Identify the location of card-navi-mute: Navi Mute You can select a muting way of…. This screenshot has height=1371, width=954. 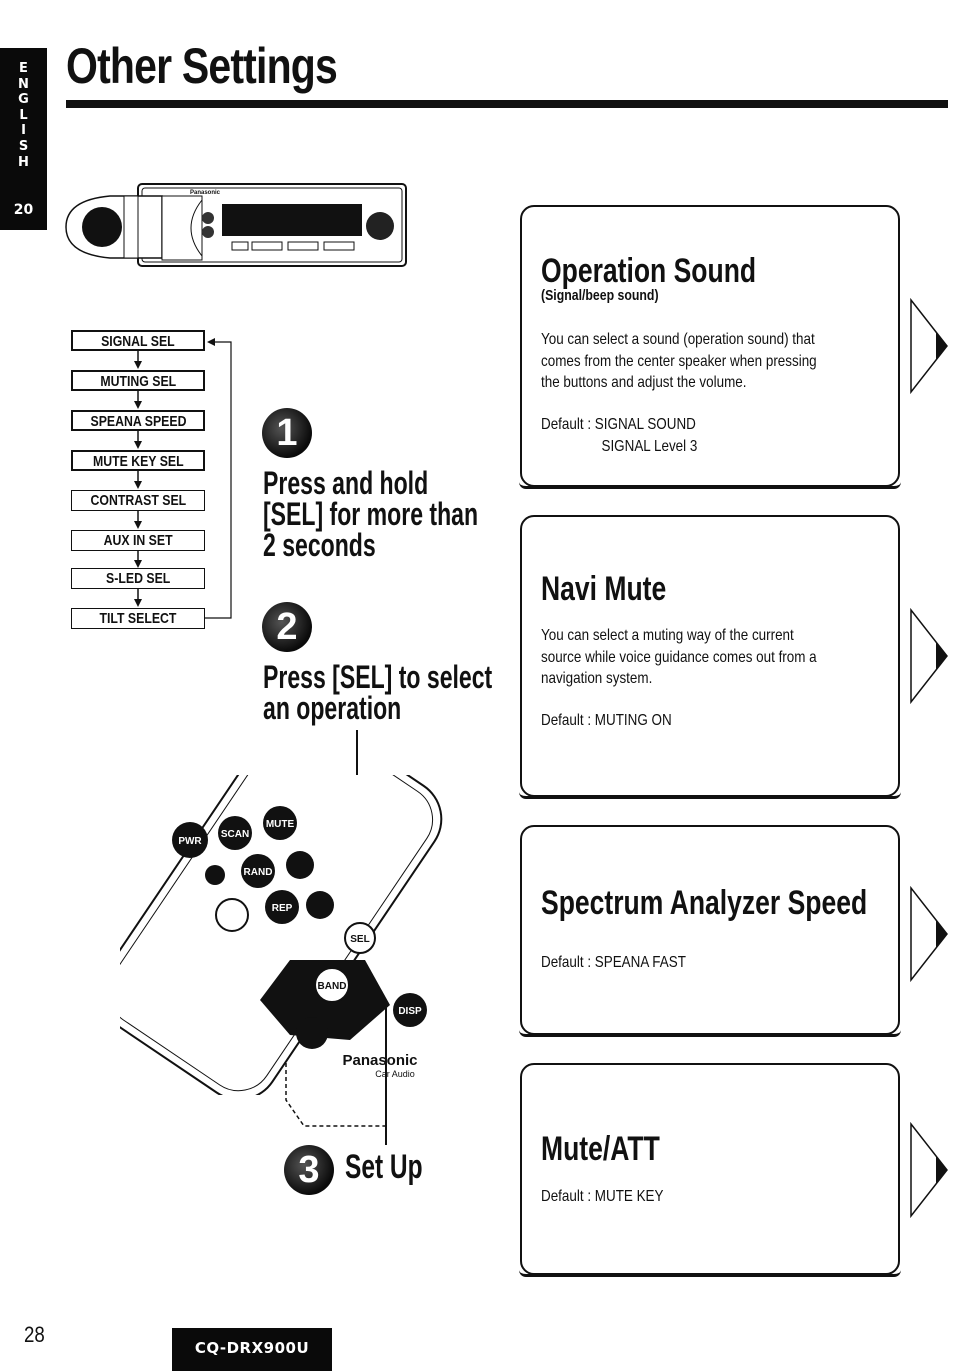
(710, 657).